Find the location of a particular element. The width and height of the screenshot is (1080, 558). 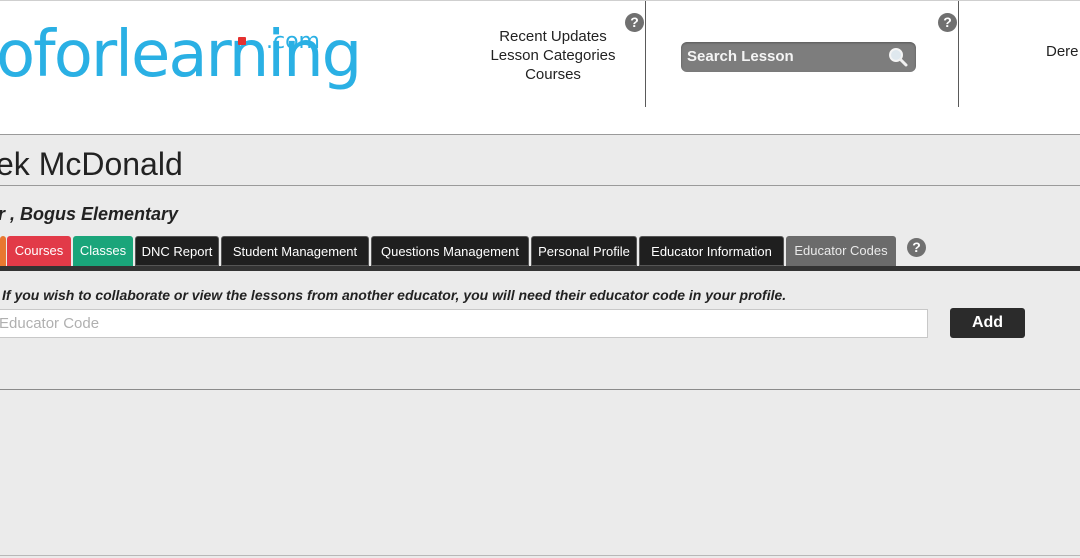

header-nav: Recent Updates Lesson Categories Courses is located at coordinates (553, 55).